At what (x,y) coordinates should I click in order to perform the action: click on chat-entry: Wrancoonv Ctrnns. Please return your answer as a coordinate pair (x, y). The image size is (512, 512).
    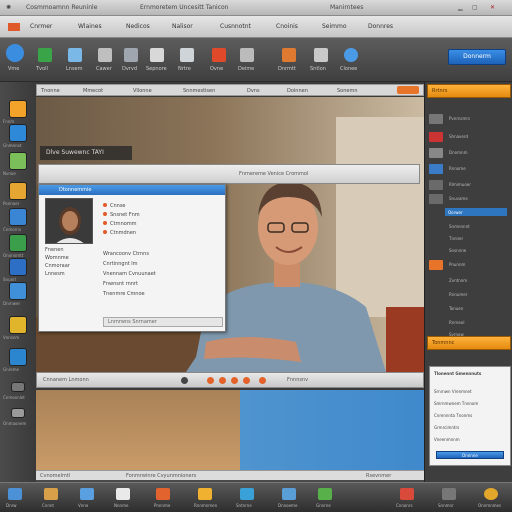
    Looking at the image, I should click on (126, 254).